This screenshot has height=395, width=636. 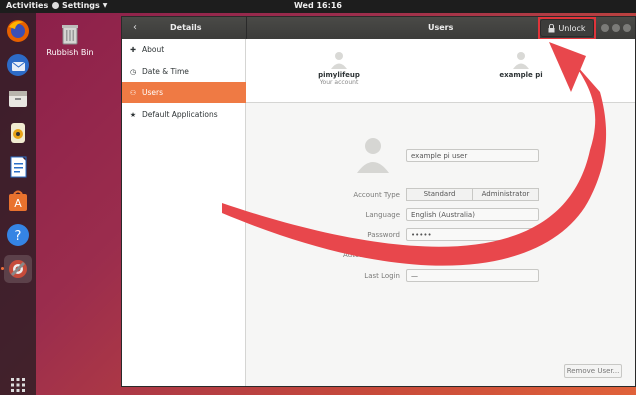 I want to click on software-icon: A, so click(x=18, y=201).